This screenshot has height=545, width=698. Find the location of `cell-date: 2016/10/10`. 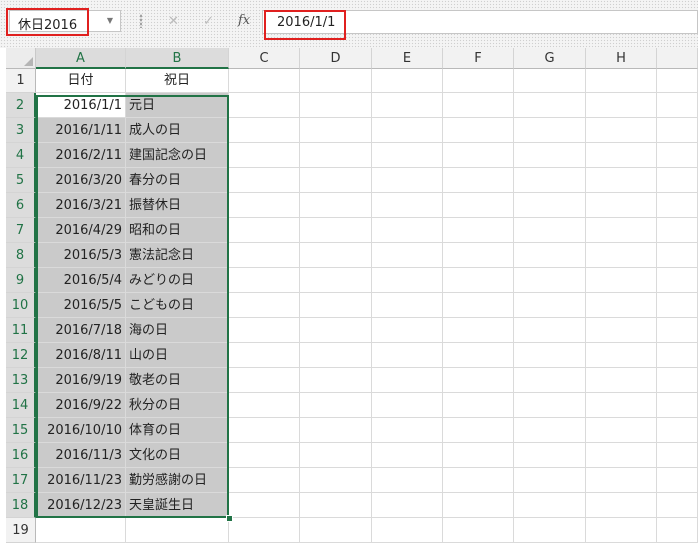

cell-date: 2016/10/10 is located at coordinates (81, 430).